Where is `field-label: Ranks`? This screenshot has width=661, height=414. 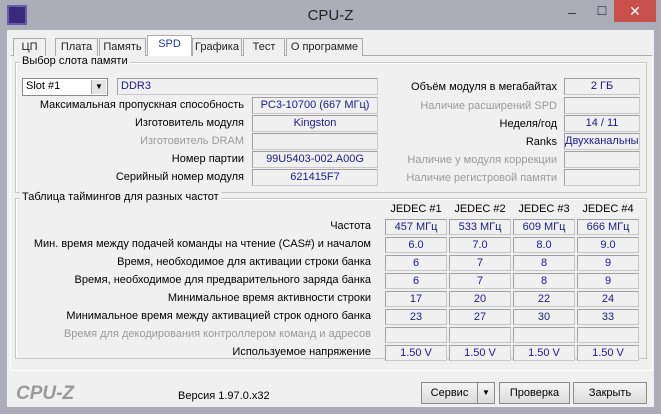
field-label: Ranks is located at coordinates (541, 142).